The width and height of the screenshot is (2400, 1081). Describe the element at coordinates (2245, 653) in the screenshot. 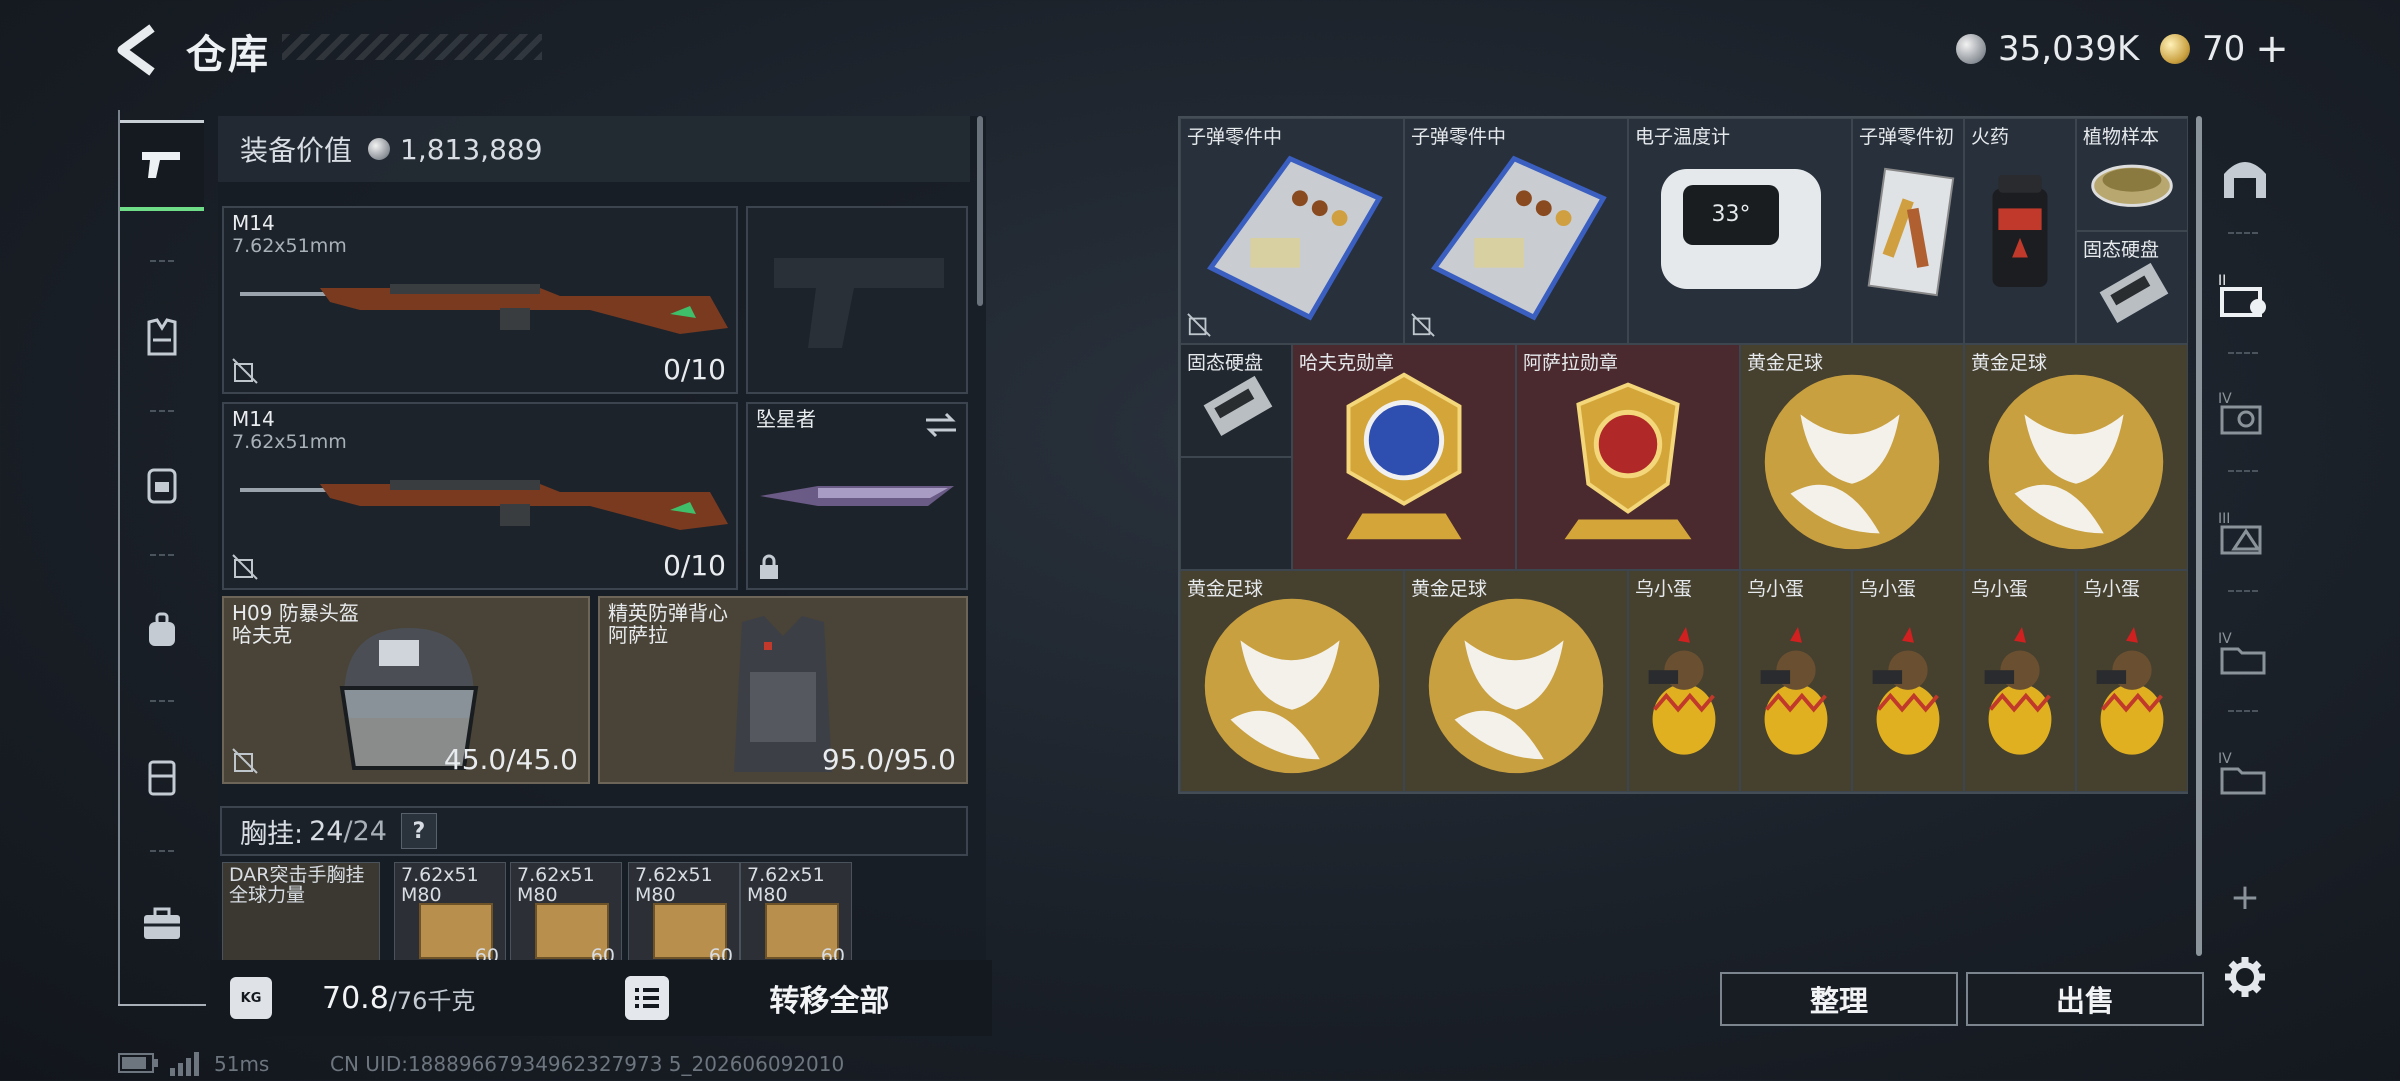

I see `storage-tab-5: IV` at that location.